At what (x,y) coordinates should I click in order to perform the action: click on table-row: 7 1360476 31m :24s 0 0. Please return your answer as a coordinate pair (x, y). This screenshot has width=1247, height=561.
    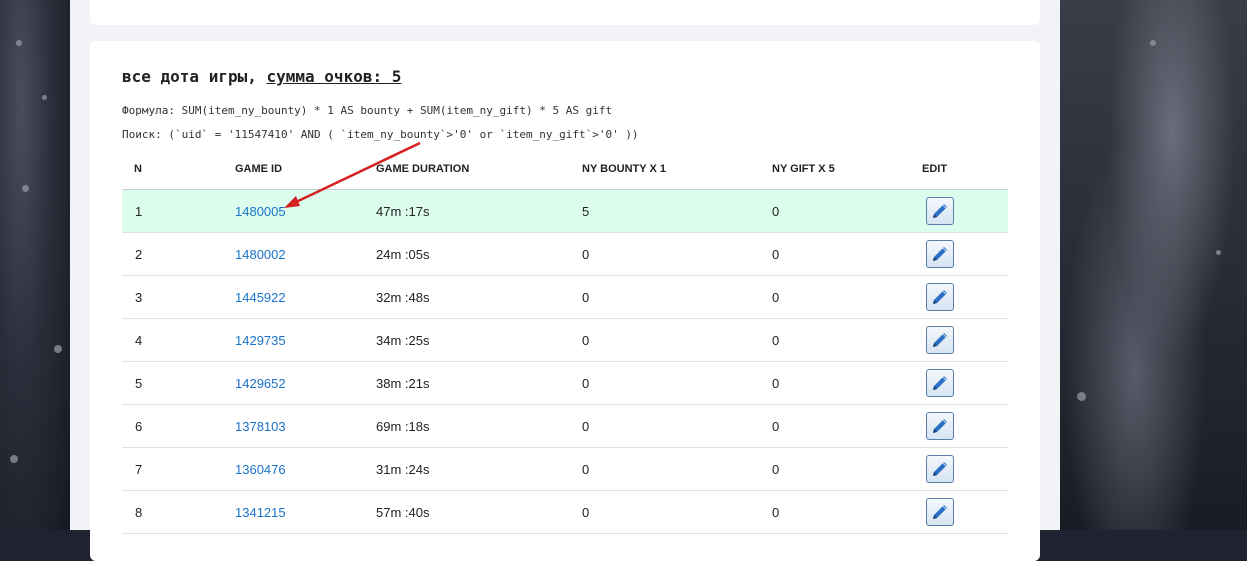
    Looking at the image, I should click on (565, 469).